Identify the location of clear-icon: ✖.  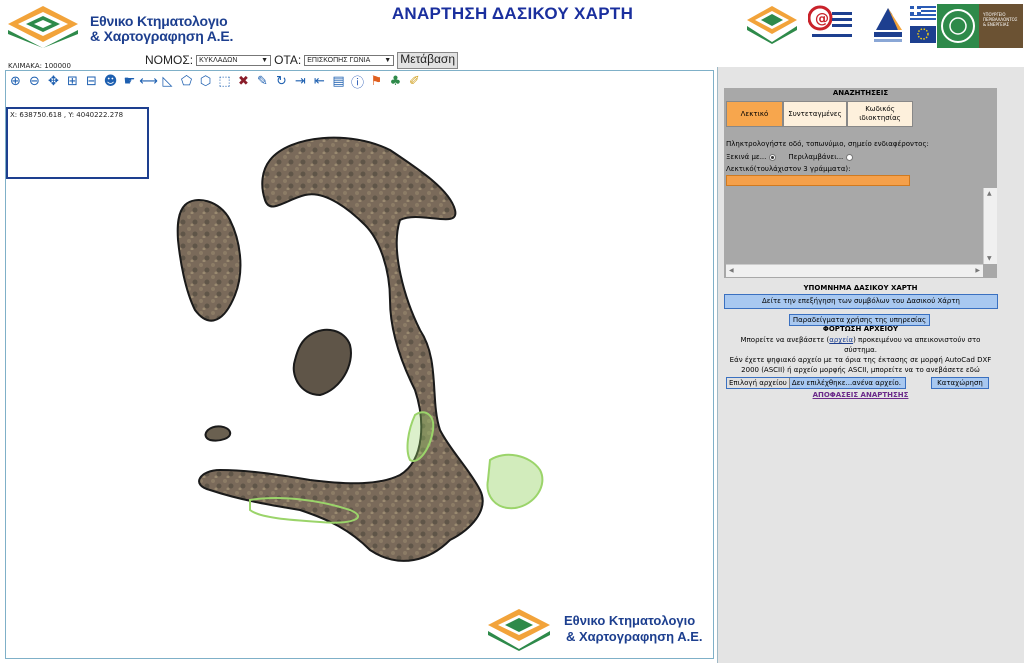
(243, 81).